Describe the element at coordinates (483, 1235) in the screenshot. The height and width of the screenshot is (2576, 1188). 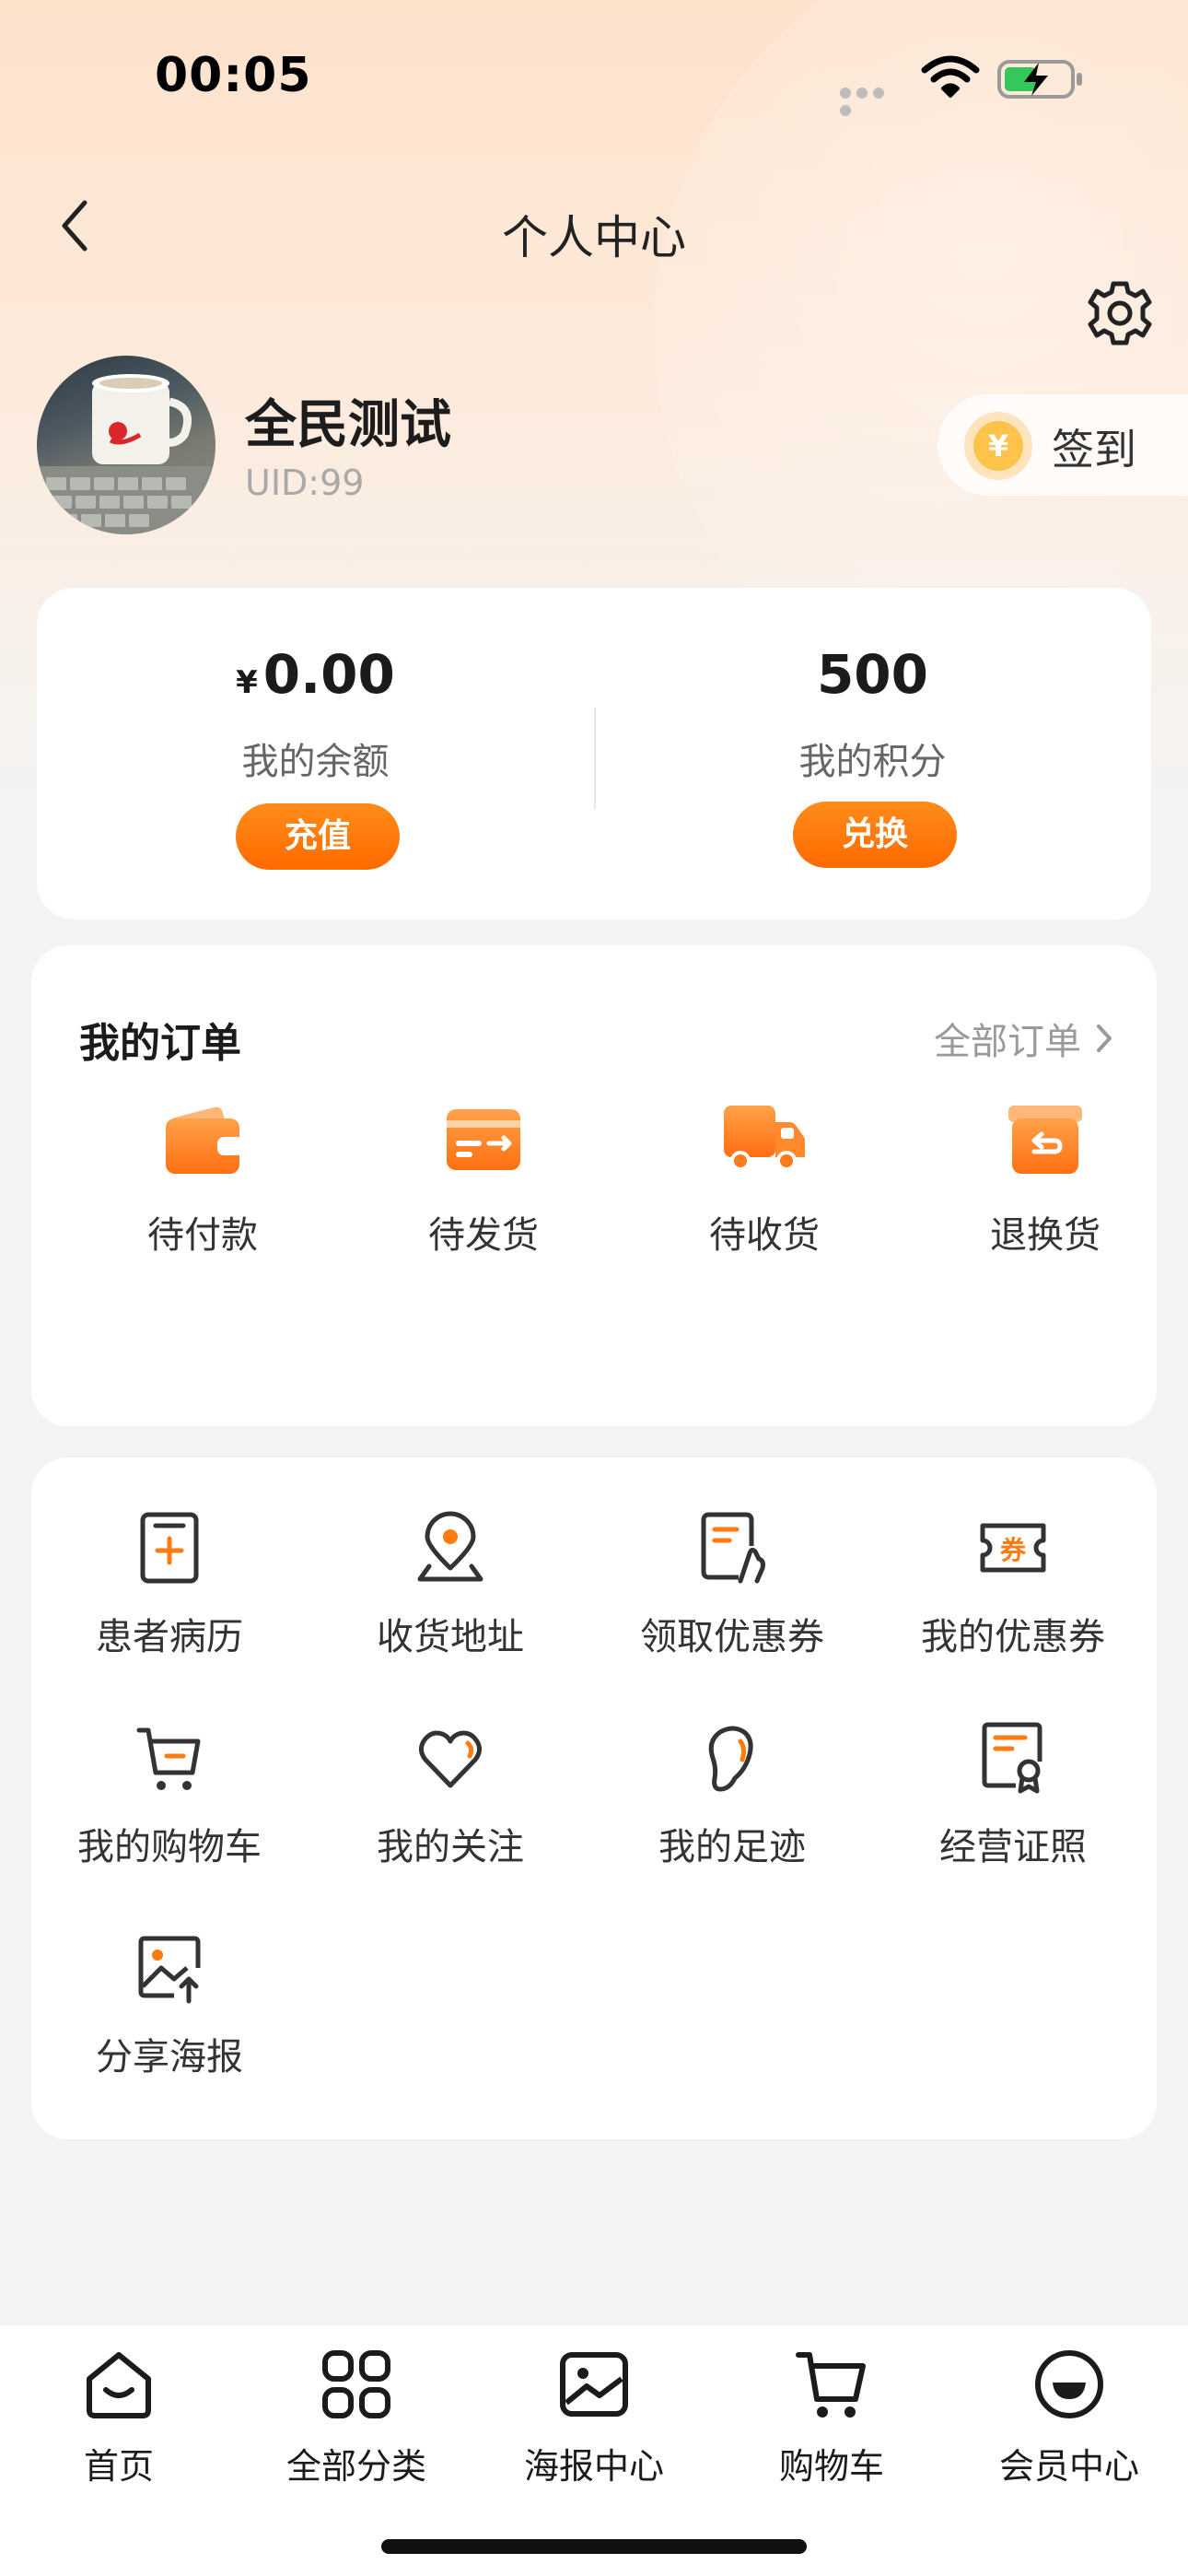
I see `order-item-label: 待发货` at that location.